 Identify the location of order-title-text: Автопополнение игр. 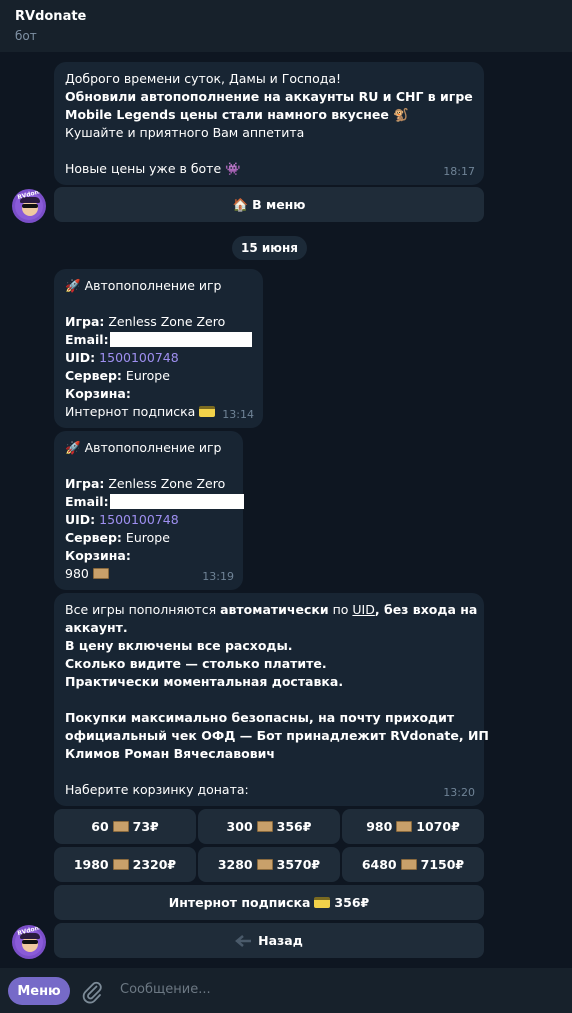
(153, 285).